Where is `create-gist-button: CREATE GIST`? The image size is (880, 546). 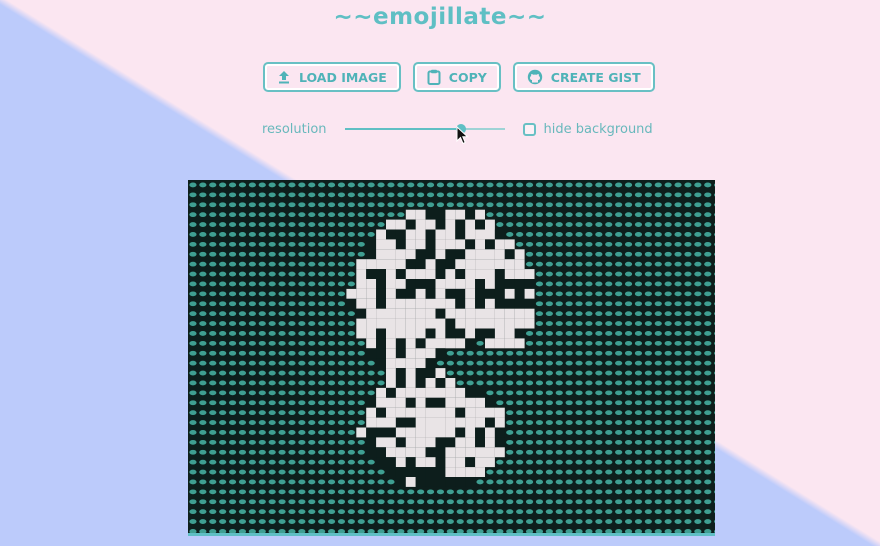 create-gist-button: CREATE GIST is located at coordinates (583, 77).